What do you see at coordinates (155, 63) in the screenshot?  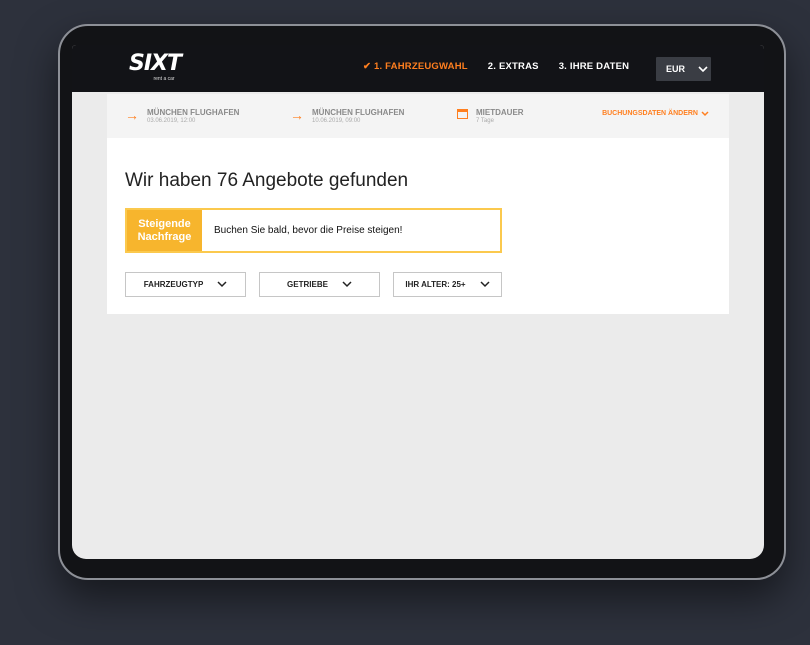 I see `logo-wordmark: SIXT` at bounding box center [155, 63].